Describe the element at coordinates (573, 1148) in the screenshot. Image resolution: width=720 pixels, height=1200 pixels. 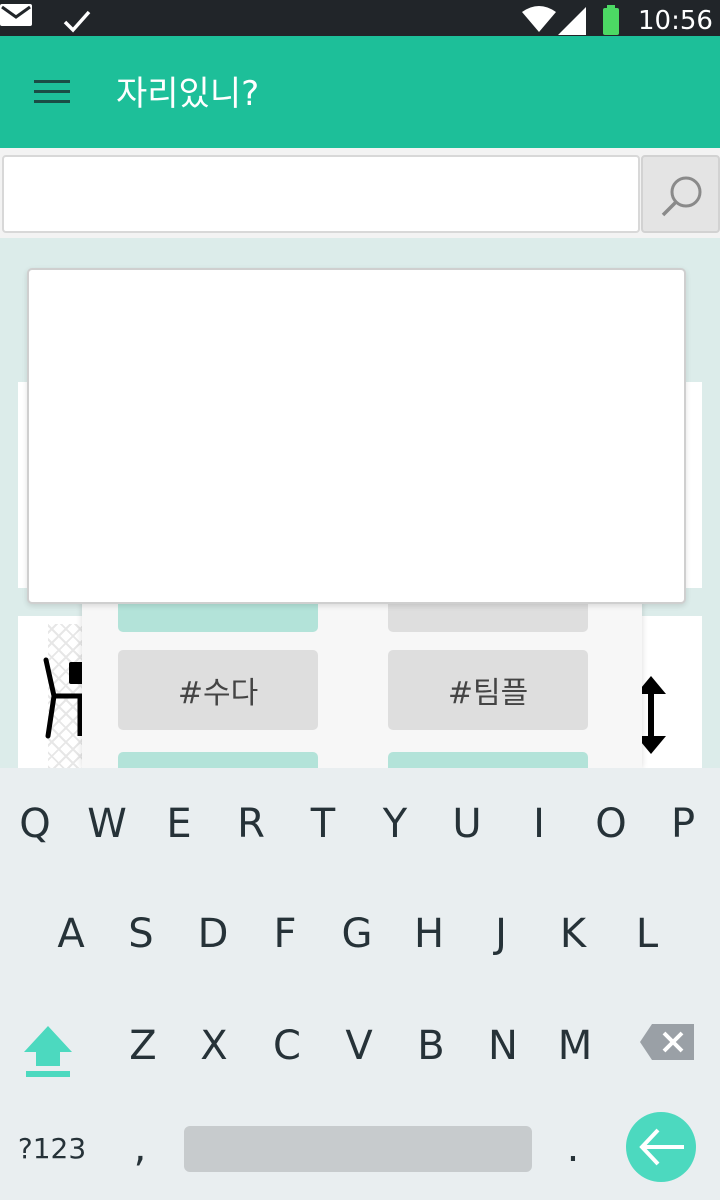
I see `key-period: .` at that location.